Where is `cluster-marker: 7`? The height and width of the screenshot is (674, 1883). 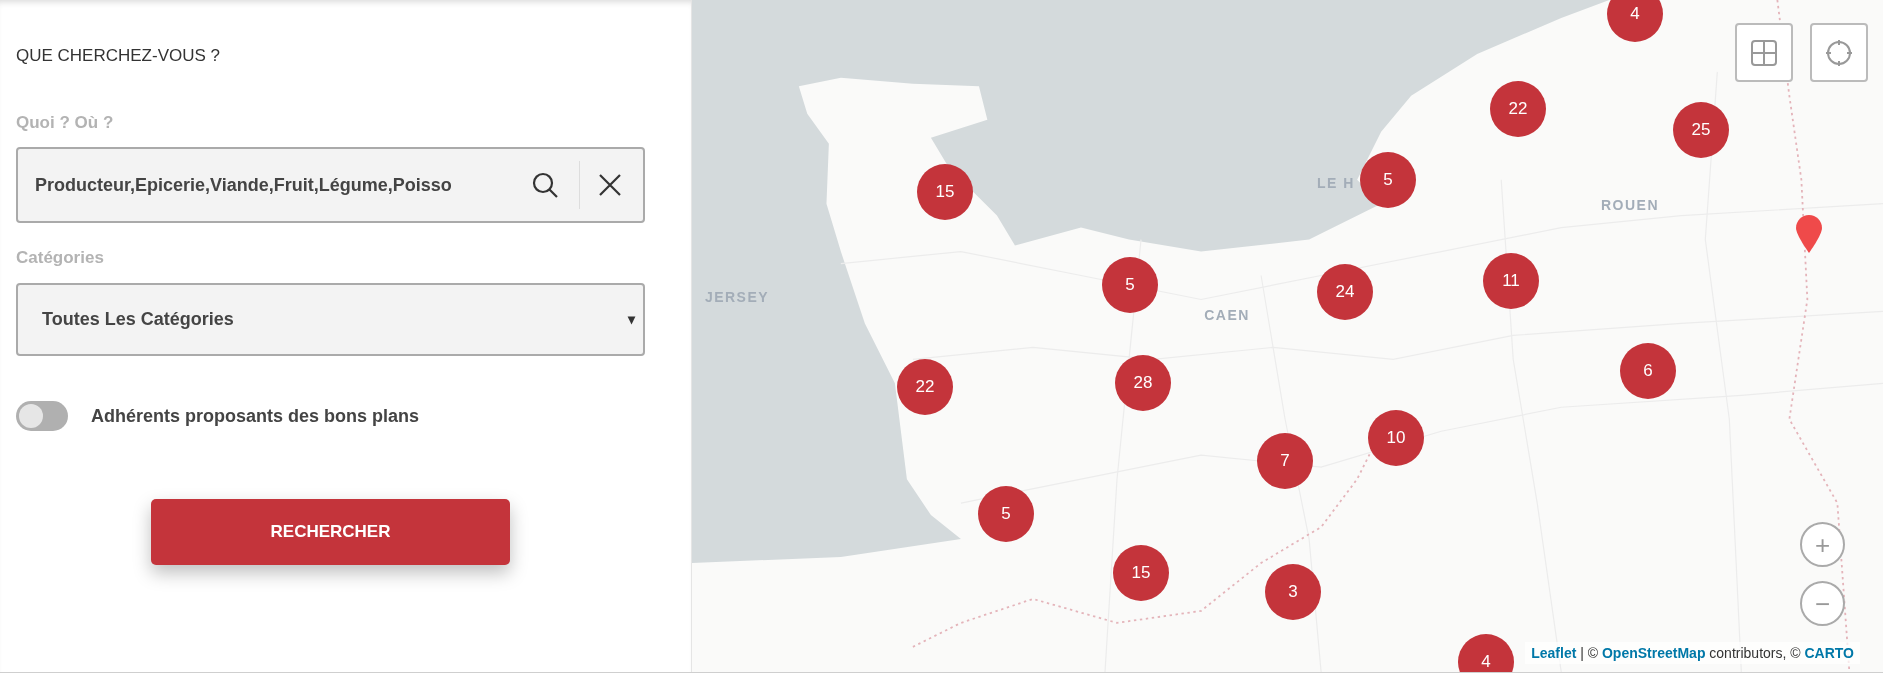 cluster-marker: 7 is located at coordinates (1285, 461).